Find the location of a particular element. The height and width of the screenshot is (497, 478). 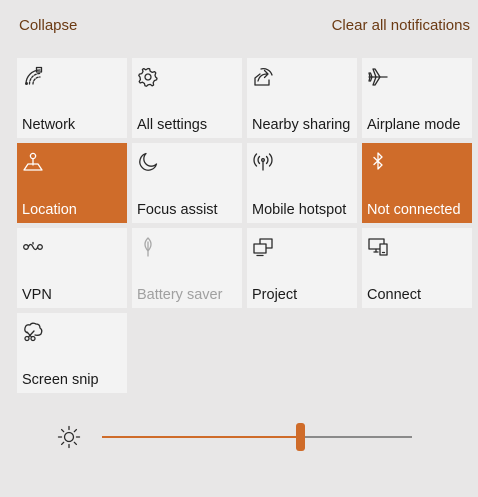

tile-label: VPN is located at coordinates (37, 295).